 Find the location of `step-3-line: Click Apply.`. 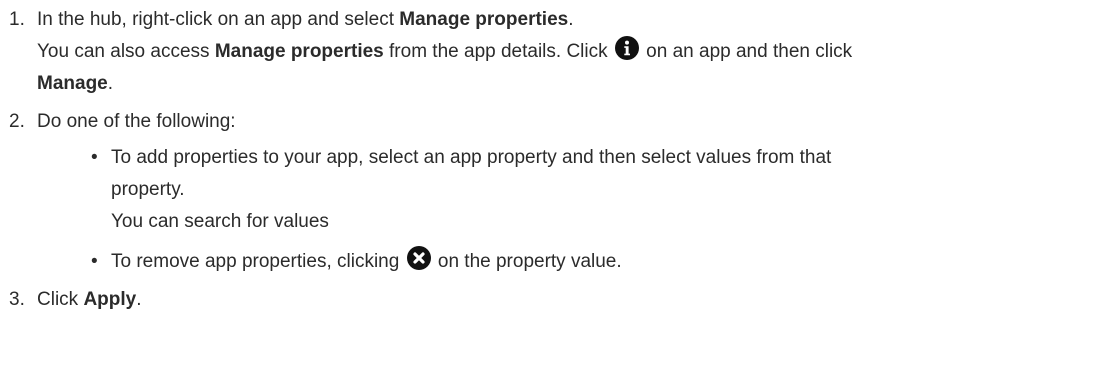

step-3-line: Click Apply. is located at coordinates (89, 299).